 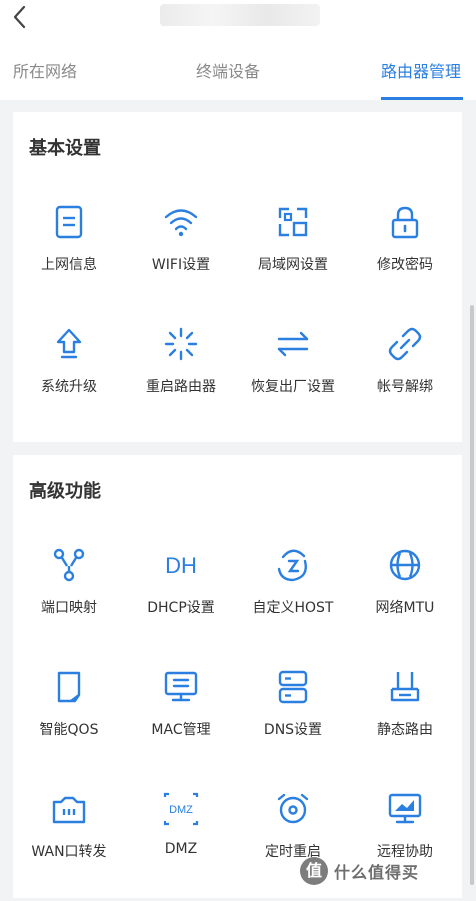 I want to click on item-label: WIFI设置, so click(x=181, y=265).